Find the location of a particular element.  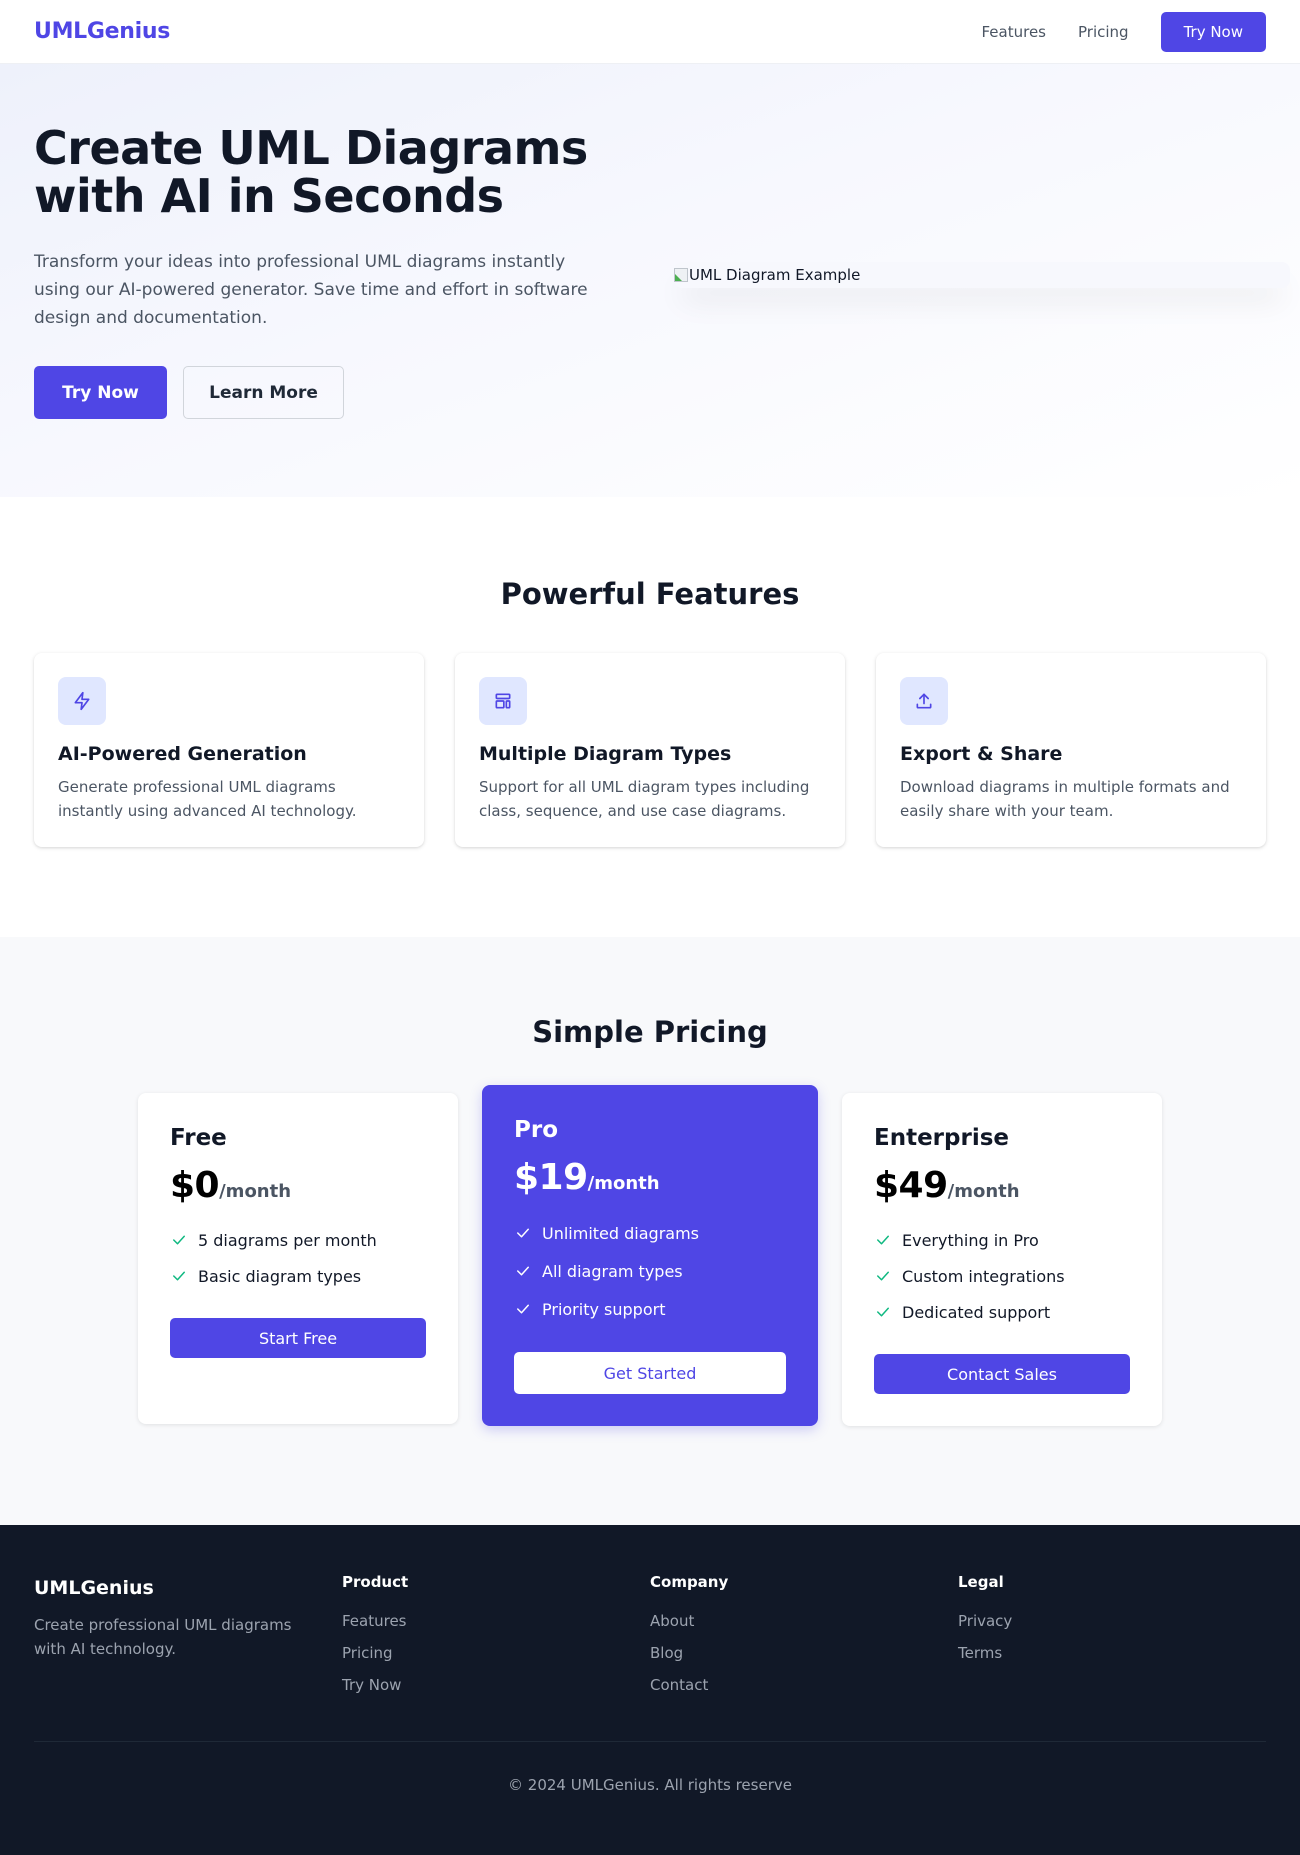

plan-feature-text: Unlimited diagrams is located at coordinates (620, 1233).